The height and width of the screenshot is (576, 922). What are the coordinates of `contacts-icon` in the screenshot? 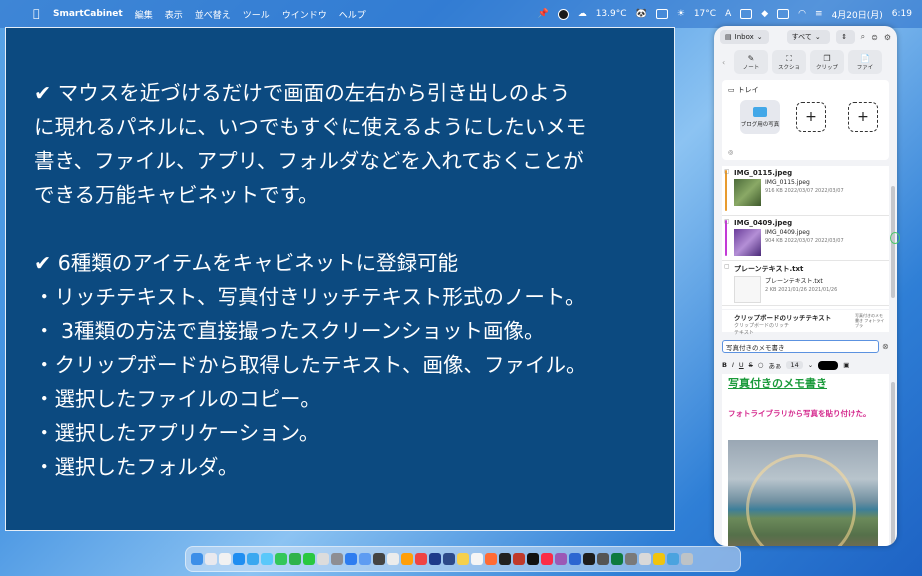 It's located at (393, 559).